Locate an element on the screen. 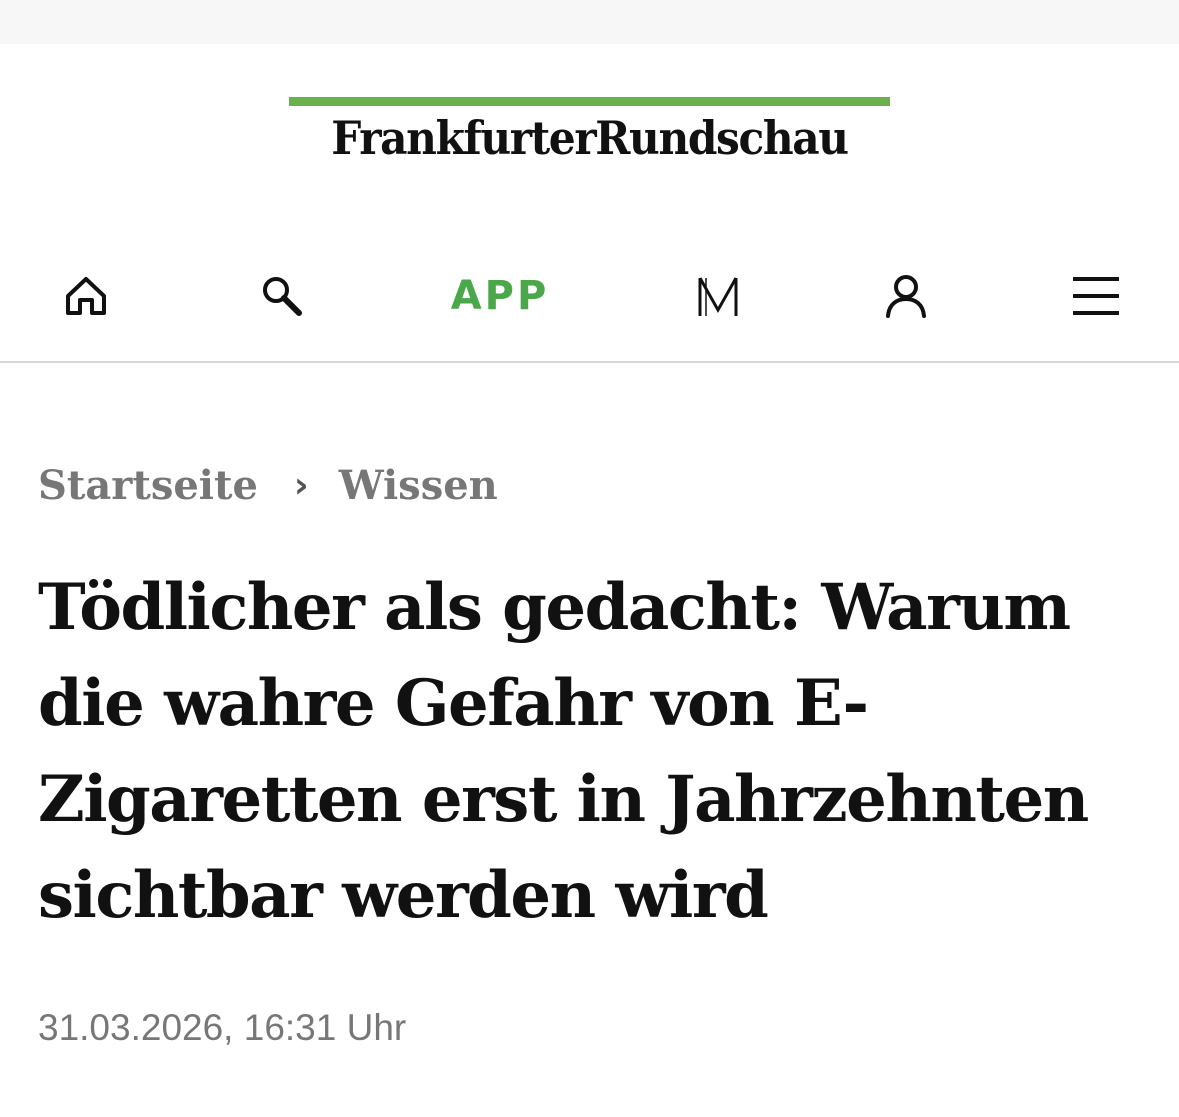 The height and width of the screenshot is (1117, 1179). main-navigation: APP is located at coordinates (589, 300).